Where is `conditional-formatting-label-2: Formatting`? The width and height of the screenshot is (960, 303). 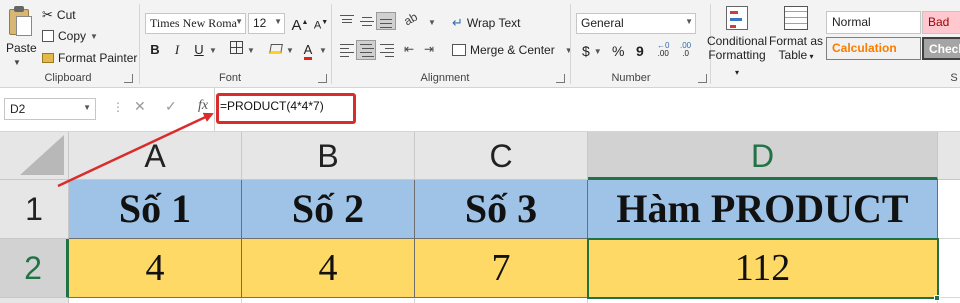 conditional-formatting-label-2: Formatting is located at coordinates (737, 55).